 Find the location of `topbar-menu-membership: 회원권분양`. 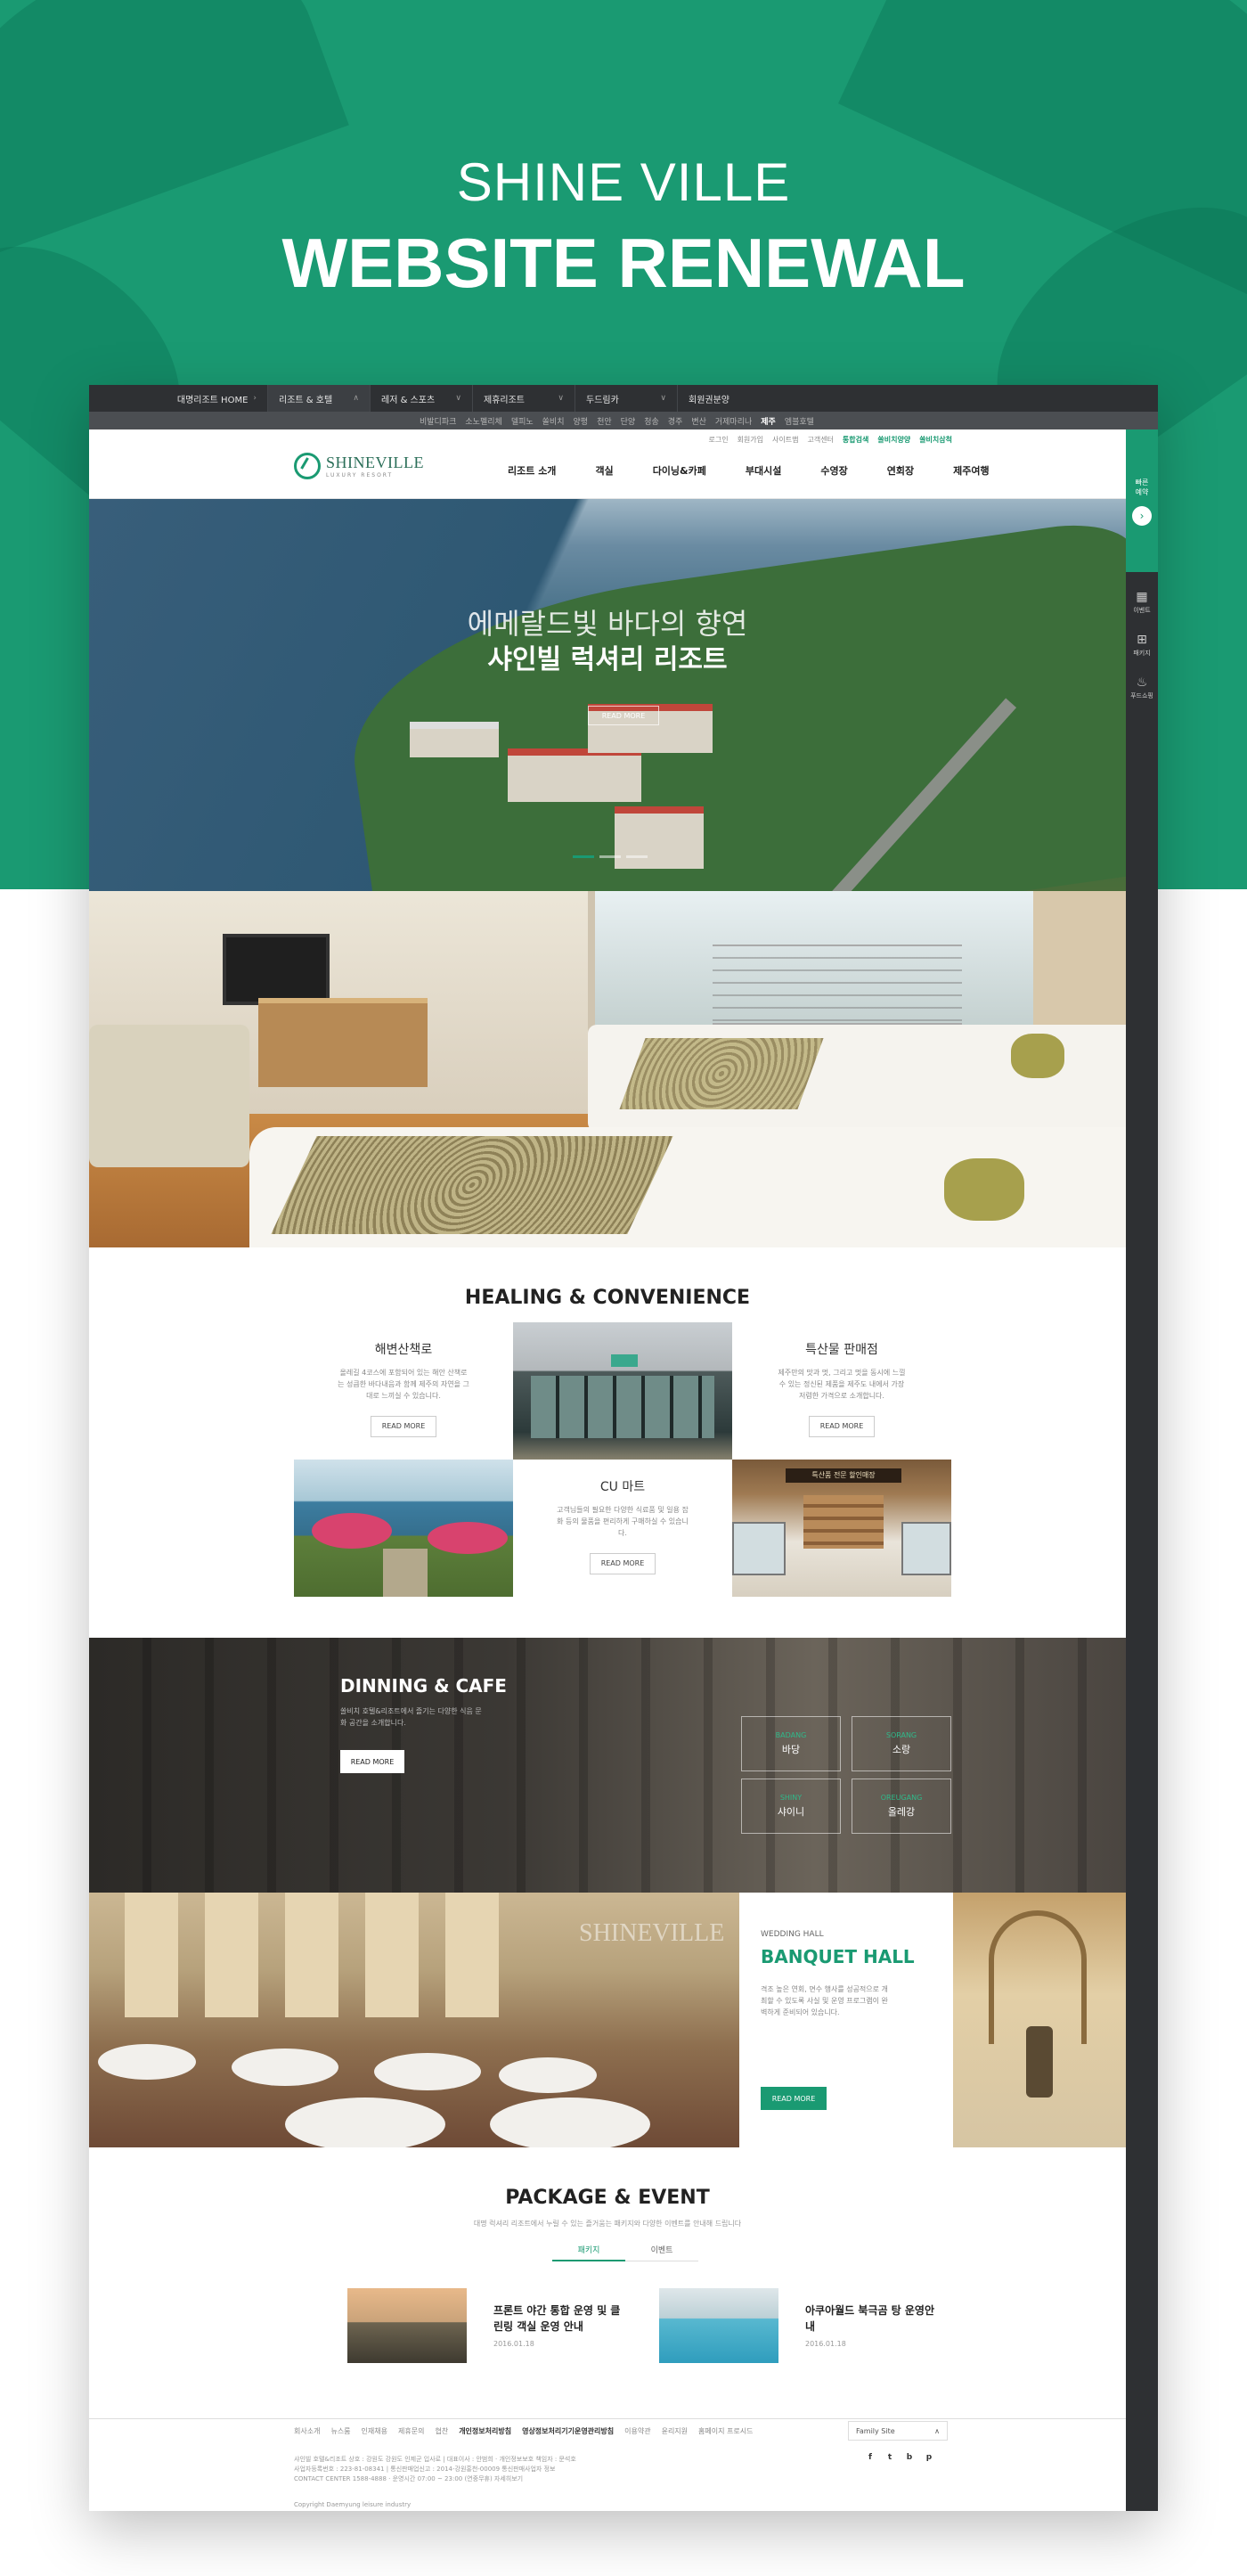

topbar-menu-membership: 회원권분양 is located at coordinates (728, 398).